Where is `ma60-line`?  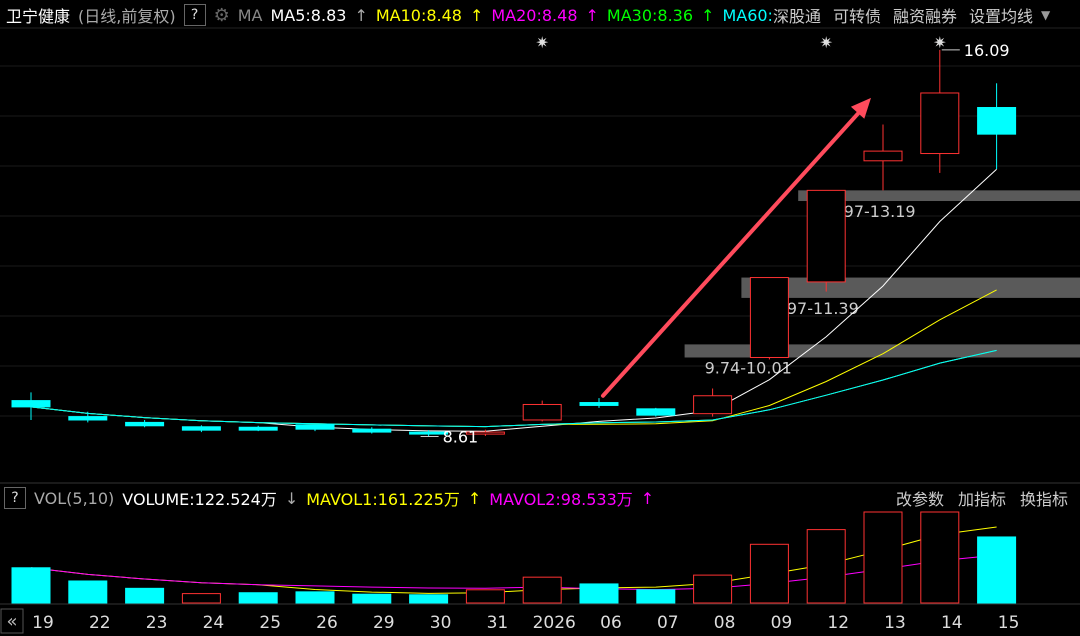
ma60-line is located at coordinates (513, 388).